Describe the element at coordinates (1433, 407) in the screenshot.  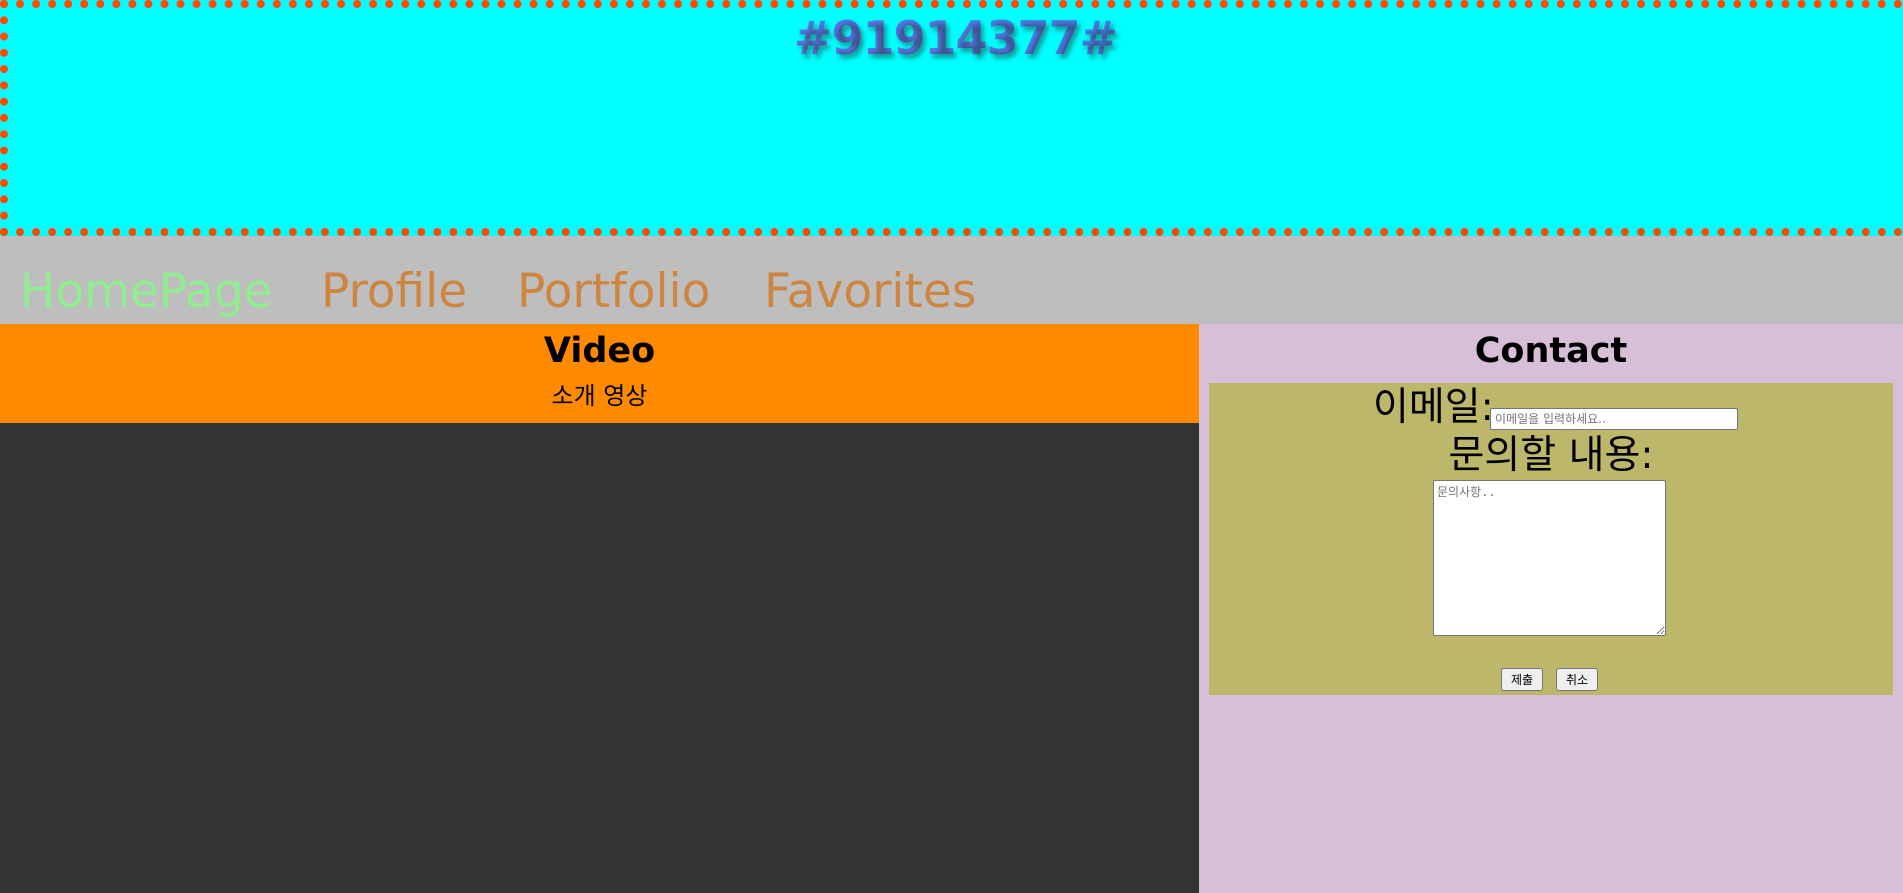
I see `email-label: 이메일:` at that location.